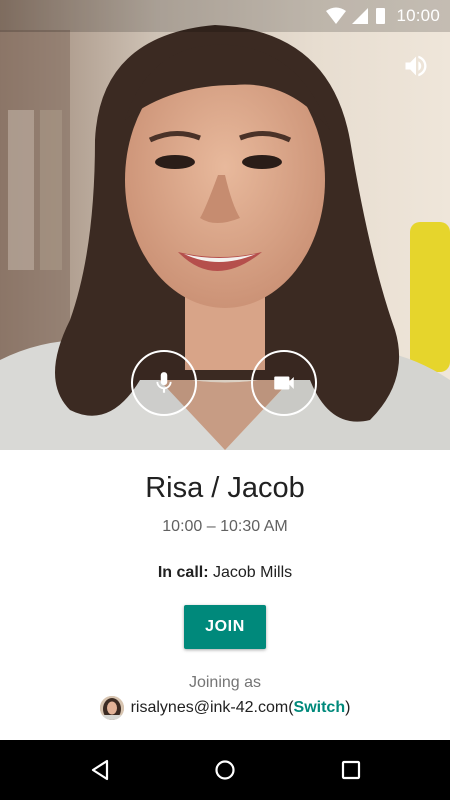  I want to click on recent-apps-icon, so click(351, 770).